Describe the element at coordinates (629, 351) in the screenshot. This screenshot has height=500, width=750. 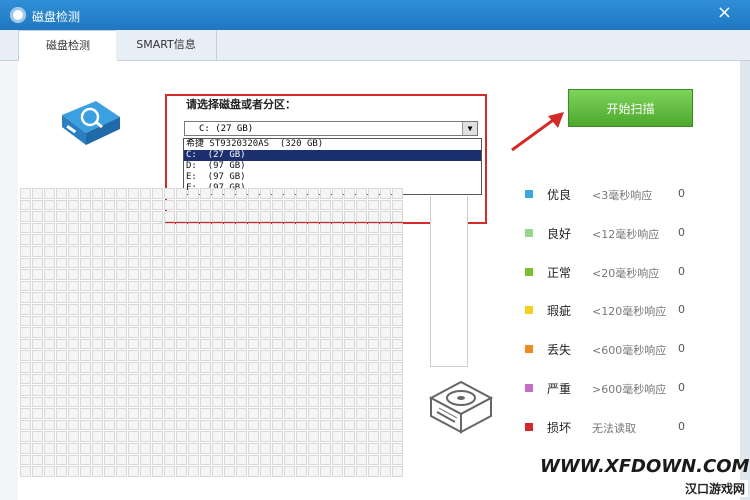
I see `legend-desc: <600毫秒响应` at that location.